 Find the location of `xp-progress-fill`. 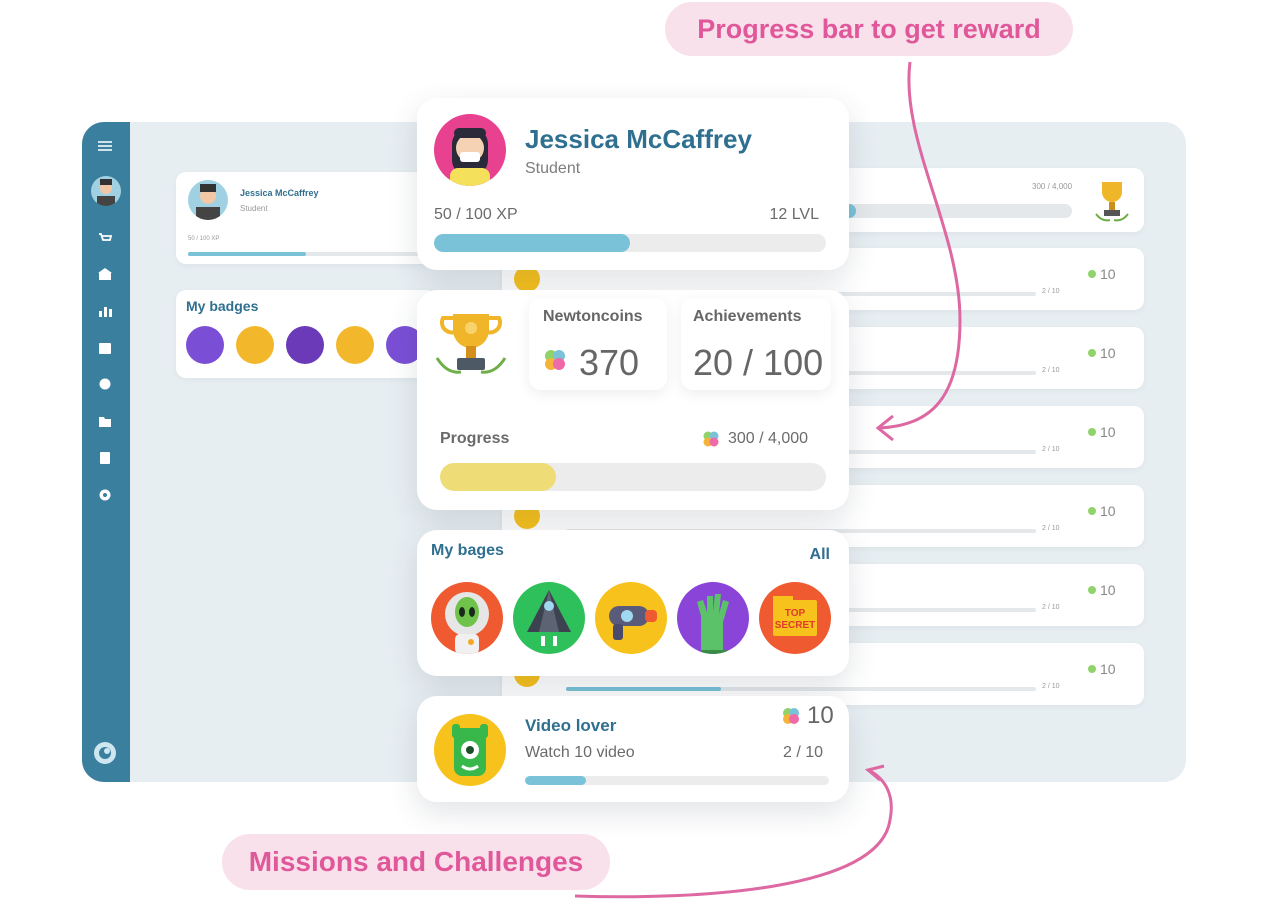

xp-progress-fill is located at coordinates (532, 243).